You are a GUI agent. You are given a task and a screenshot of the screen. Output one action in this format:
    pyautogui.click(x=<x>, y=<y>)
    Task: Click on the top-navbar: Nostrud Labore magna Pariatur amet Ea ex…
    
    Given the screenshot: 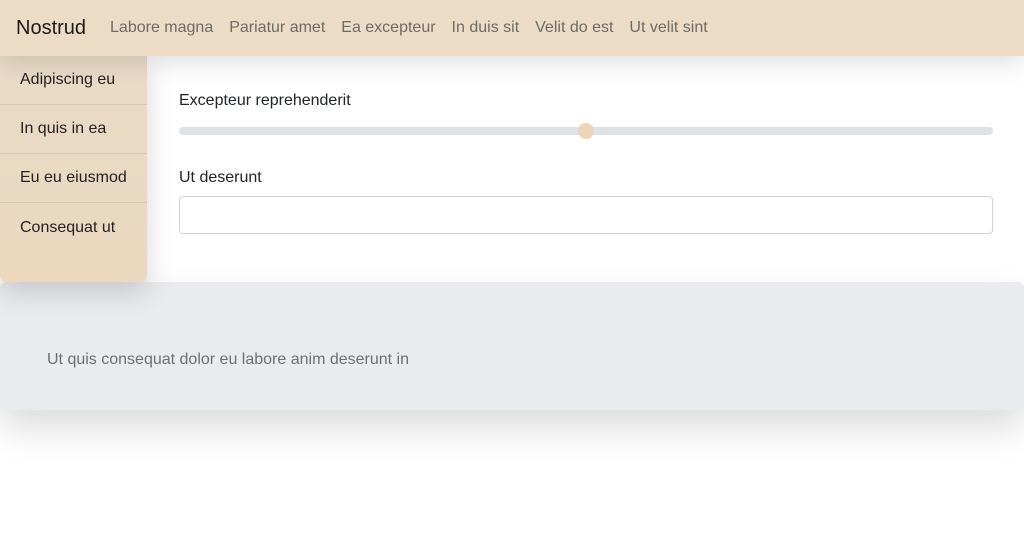 What is the action you would take?
    pyautogui.click(x=512, y=28)
    